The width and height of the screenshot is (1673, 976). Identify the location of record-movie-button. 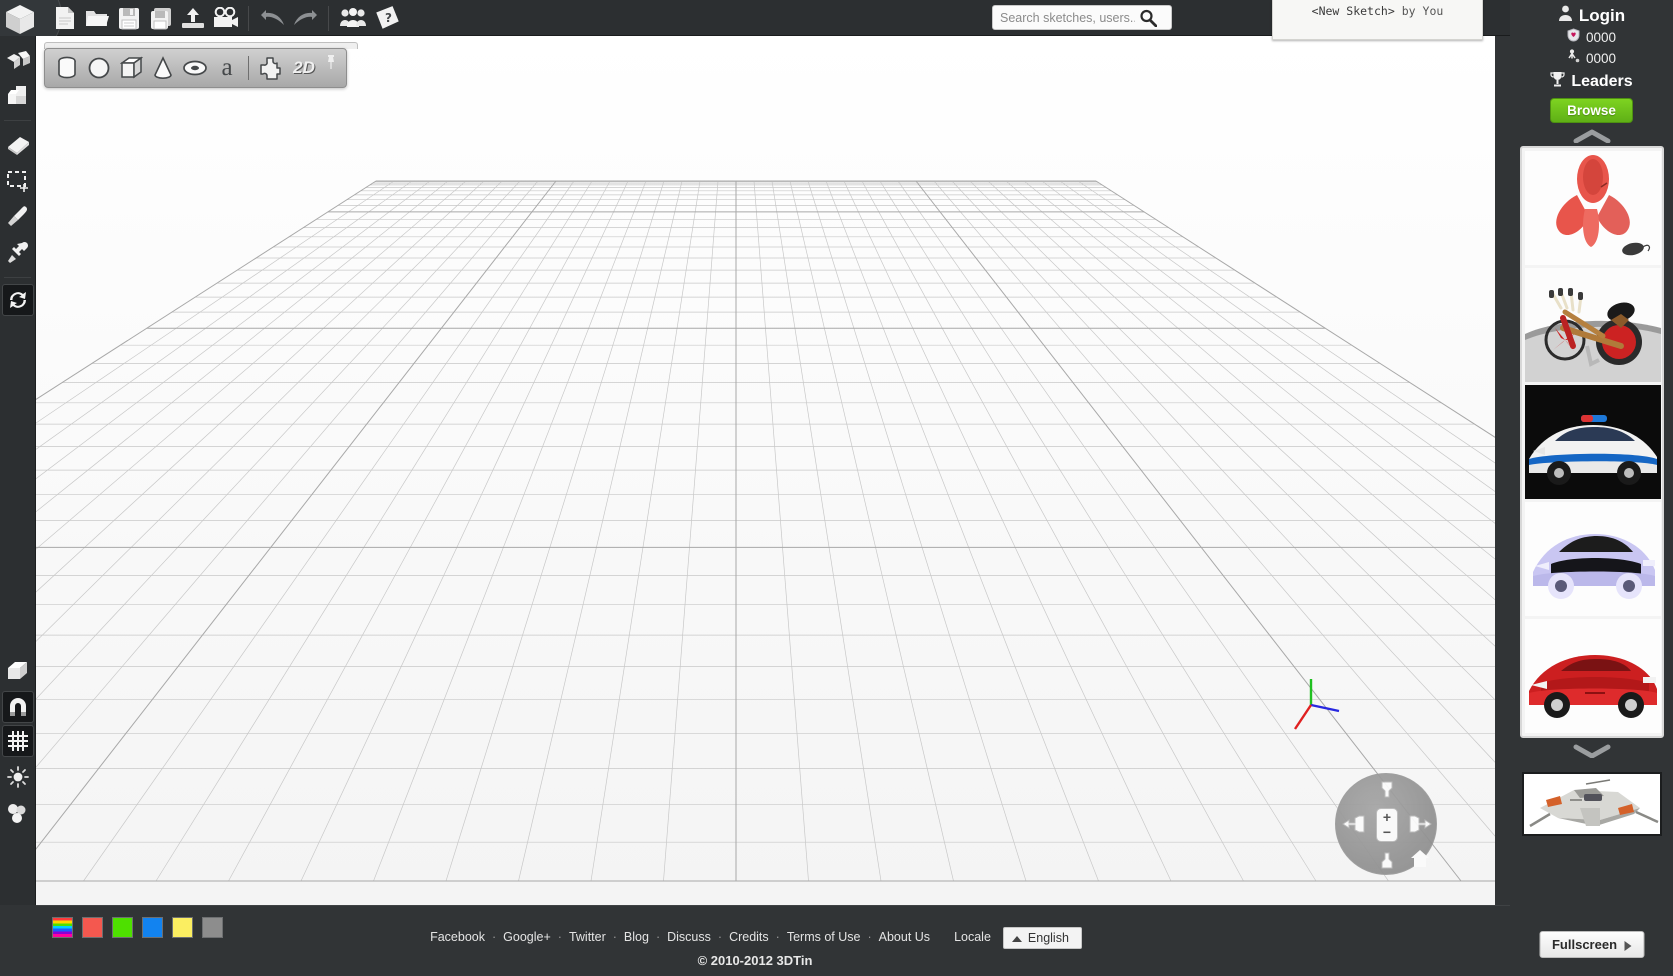
(225, 18).